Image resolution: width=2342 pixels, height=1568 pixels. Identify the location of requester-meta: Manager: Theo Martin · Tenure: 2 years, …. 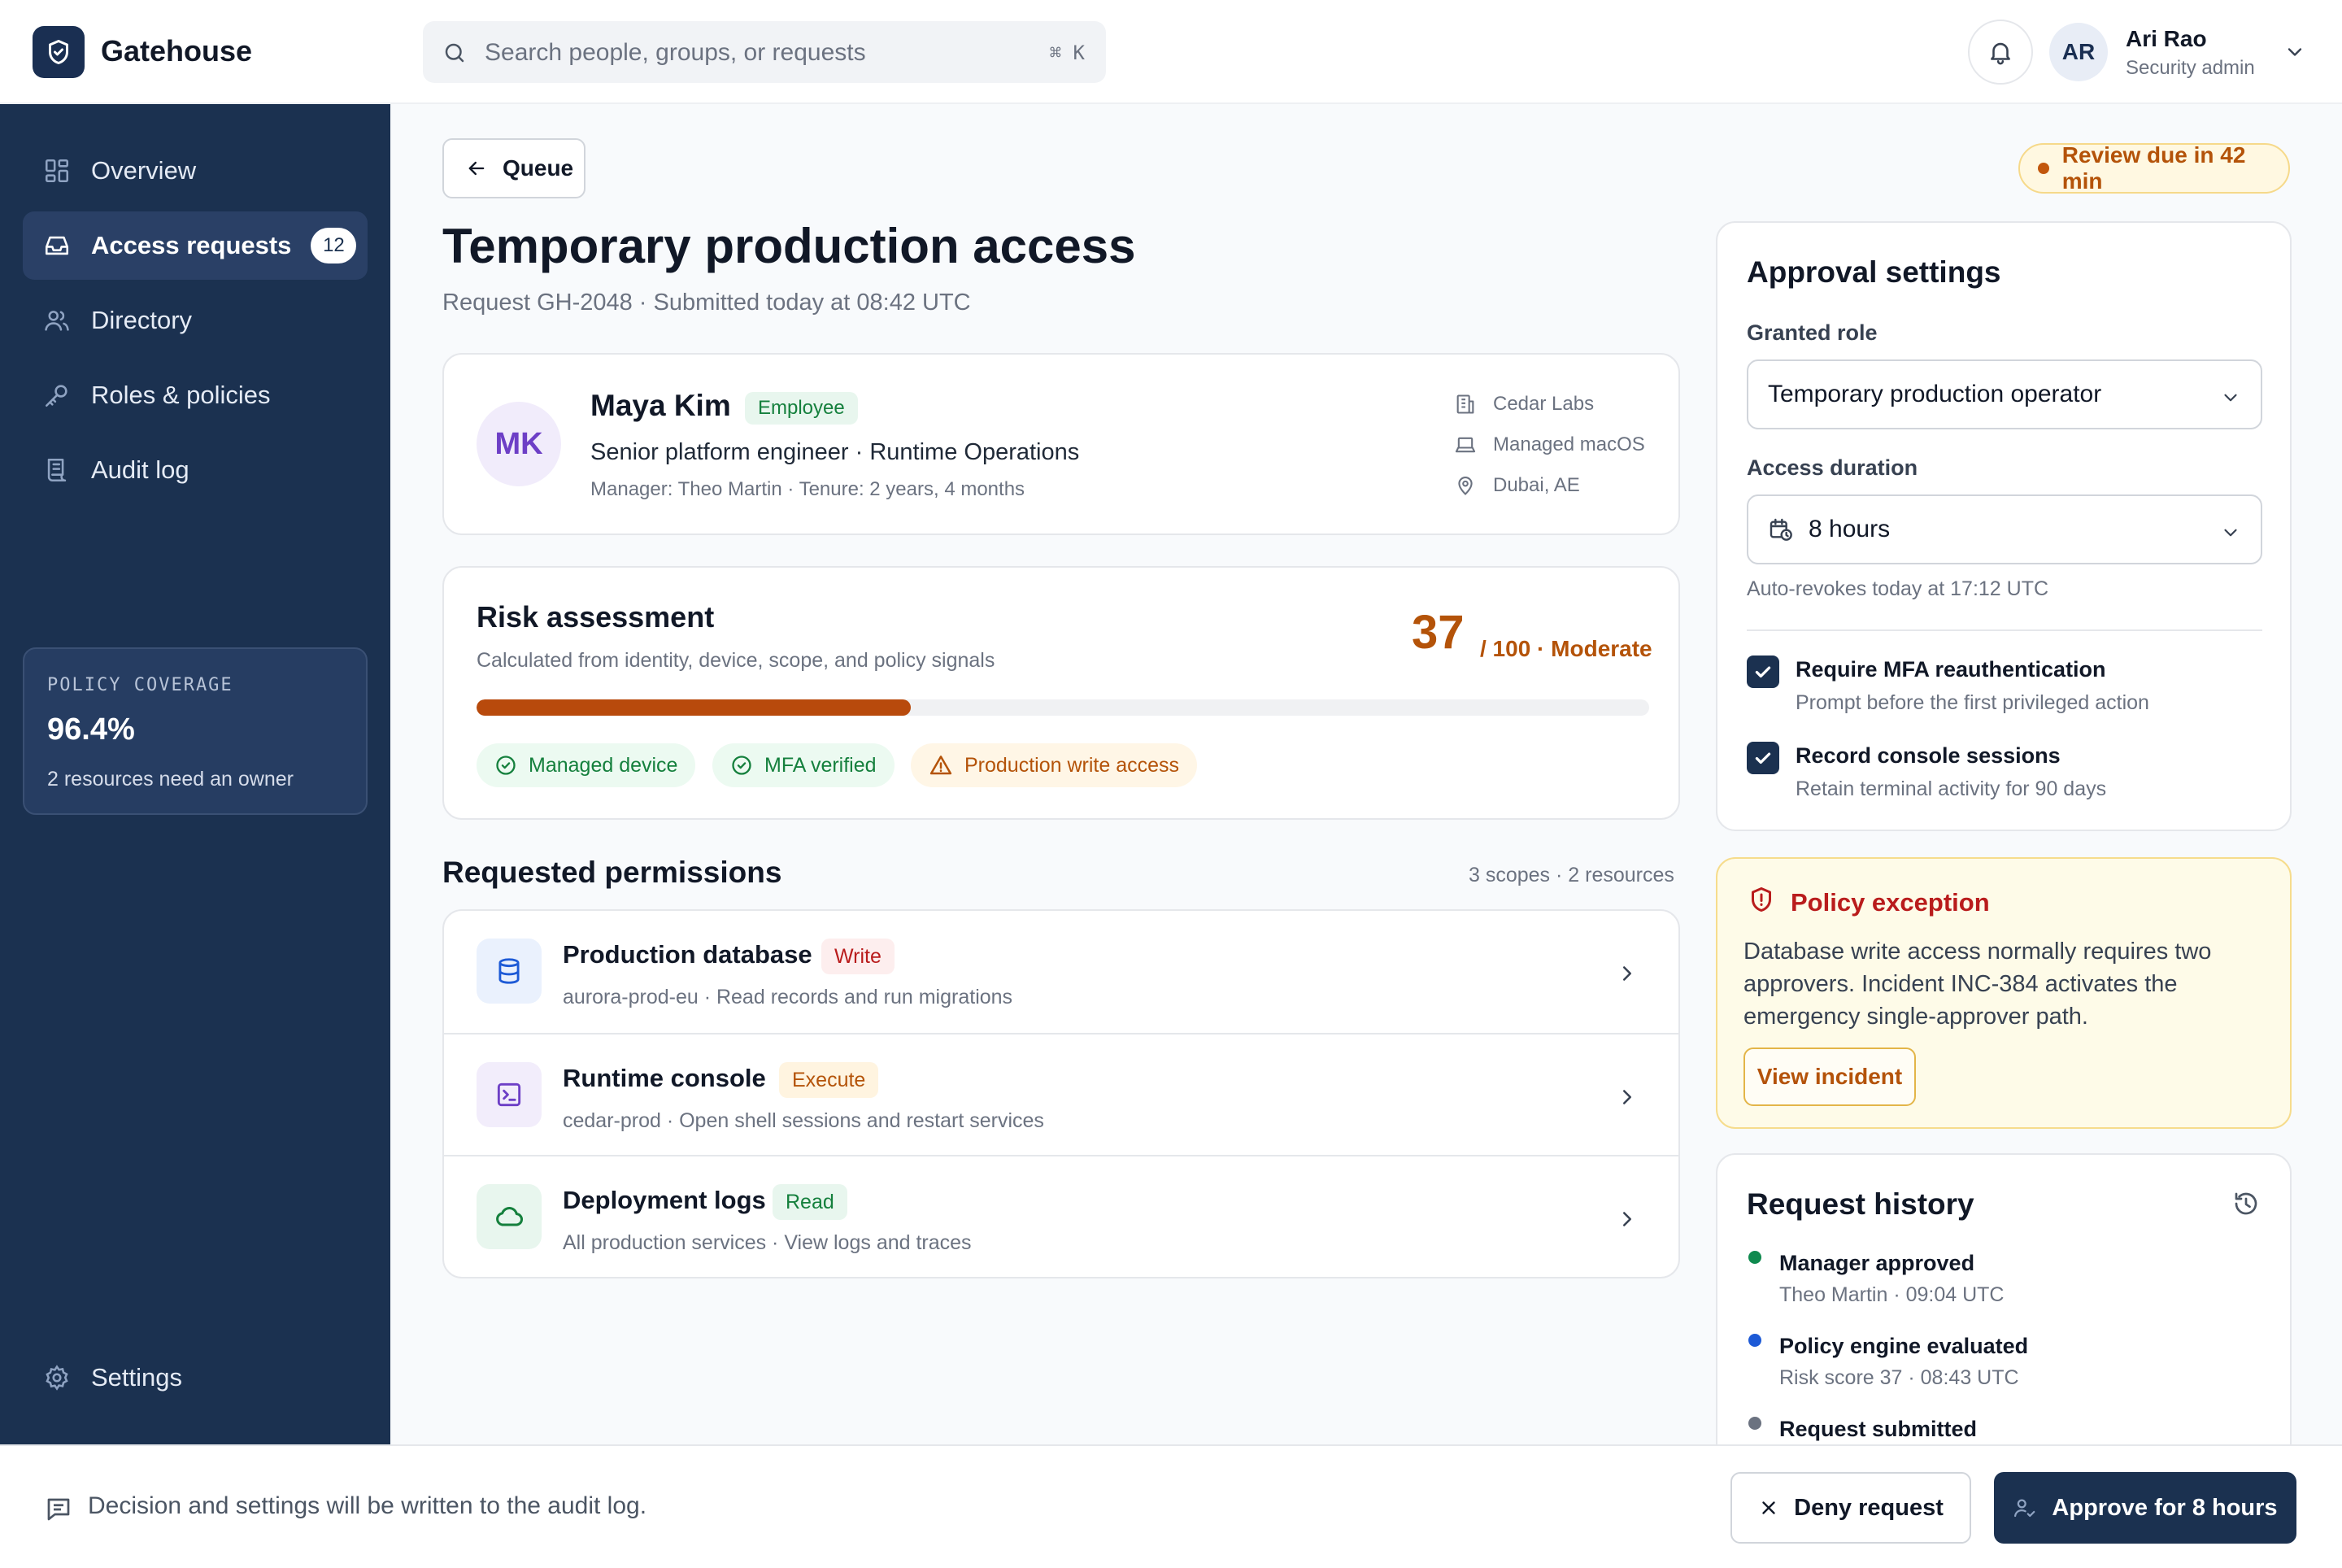
(808, 489).